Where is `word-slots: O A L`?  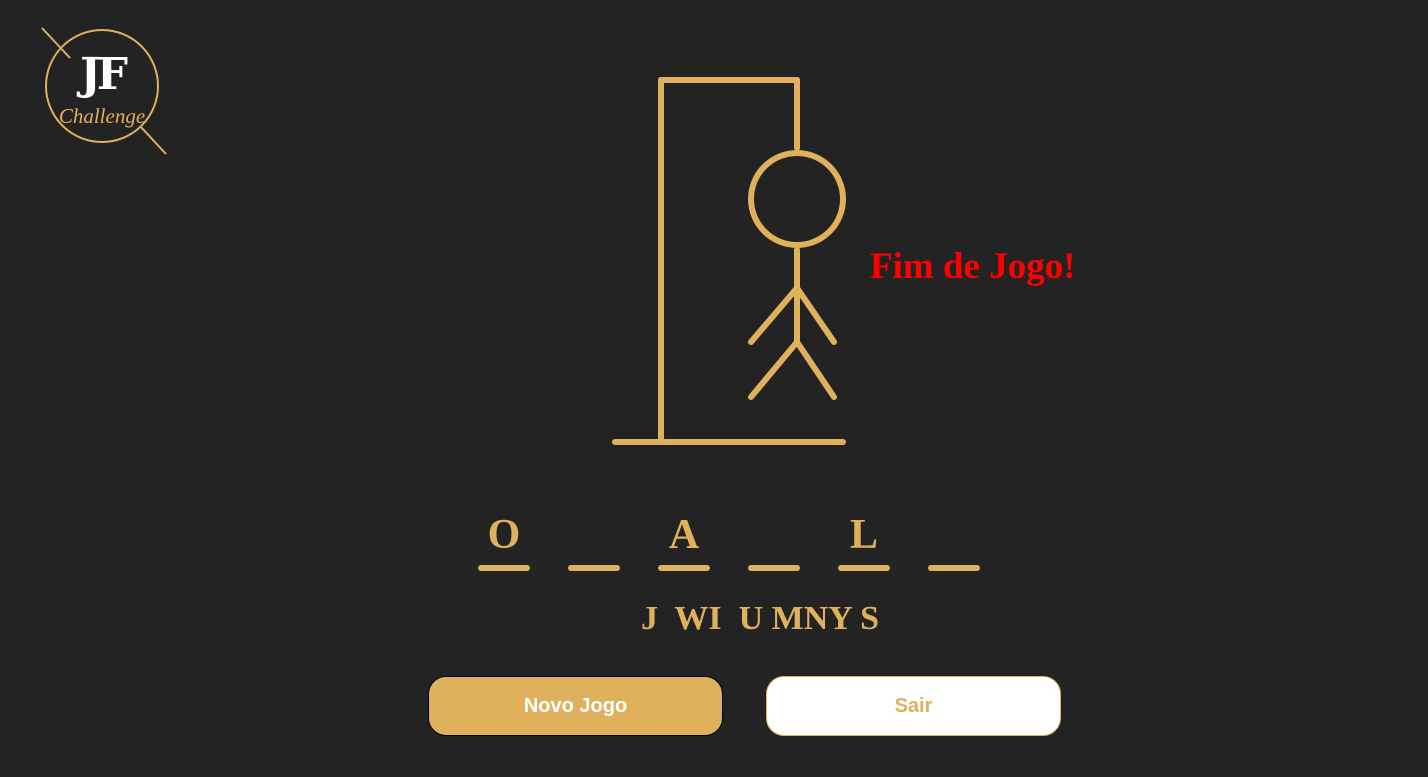 word-slots: O A L is located at coordinates (729, 540).